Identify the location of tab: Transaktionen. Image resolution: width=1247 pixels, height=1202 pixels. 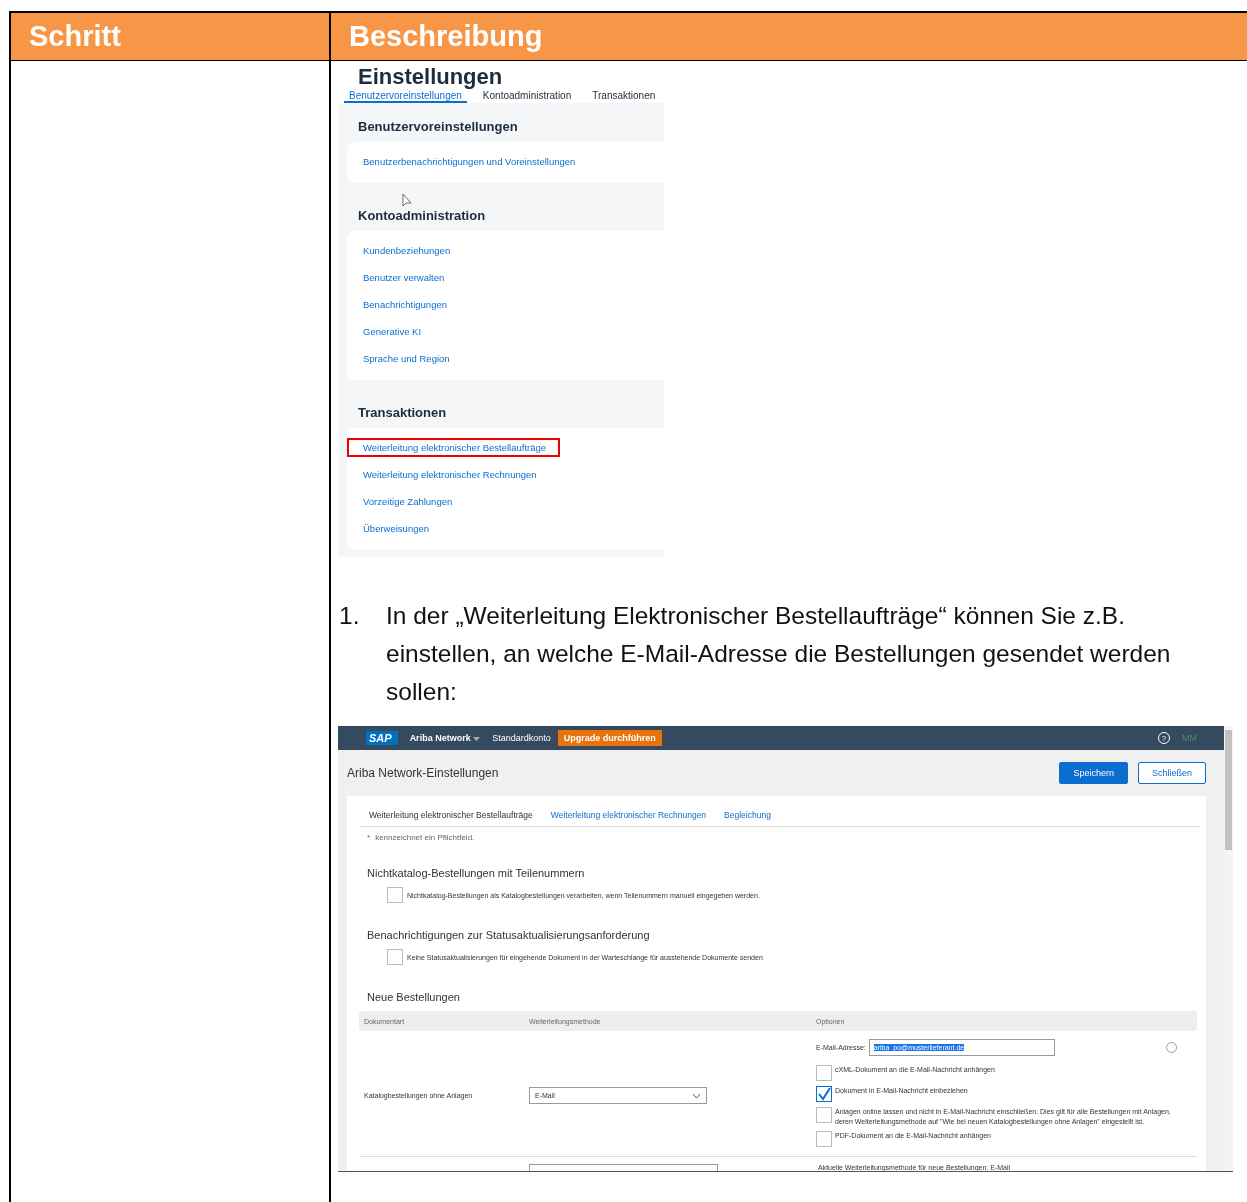
(624, 96).